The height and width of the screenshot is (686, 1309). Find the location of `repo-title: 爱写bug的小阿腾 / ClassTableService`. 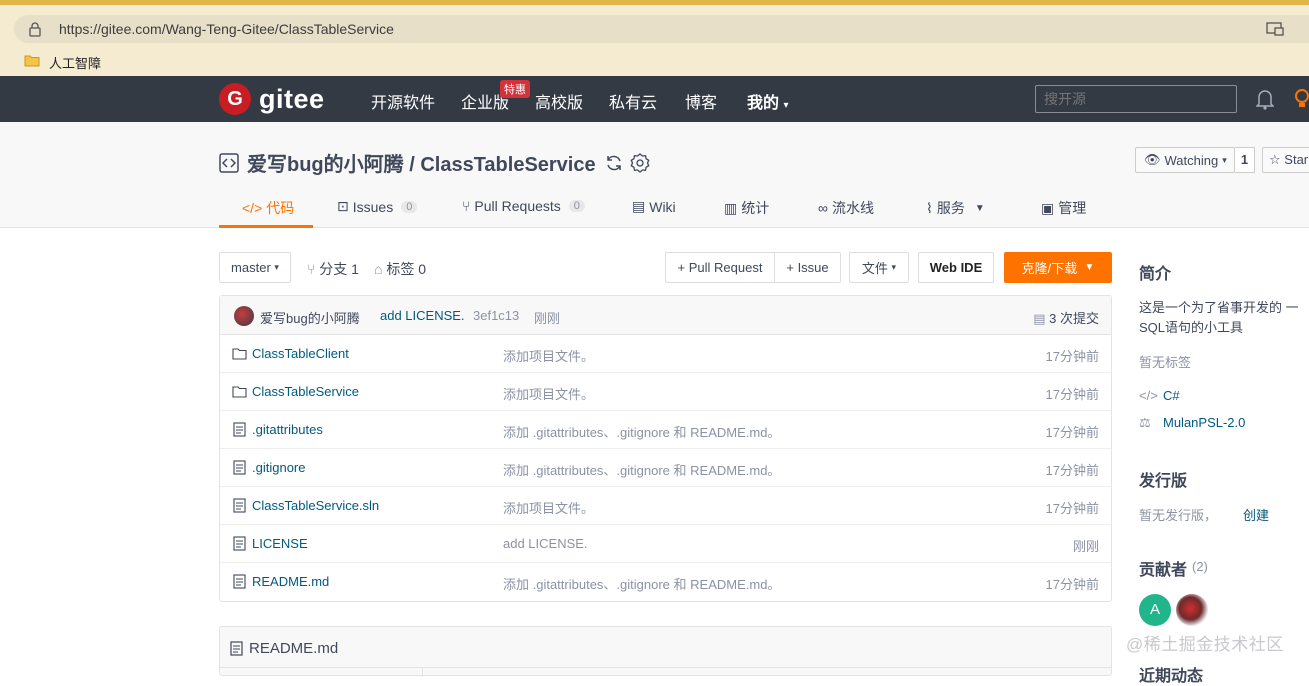

repo-title: 爱写bug的小阿腾 / ClassTableService is located at coordinates (421, 162).